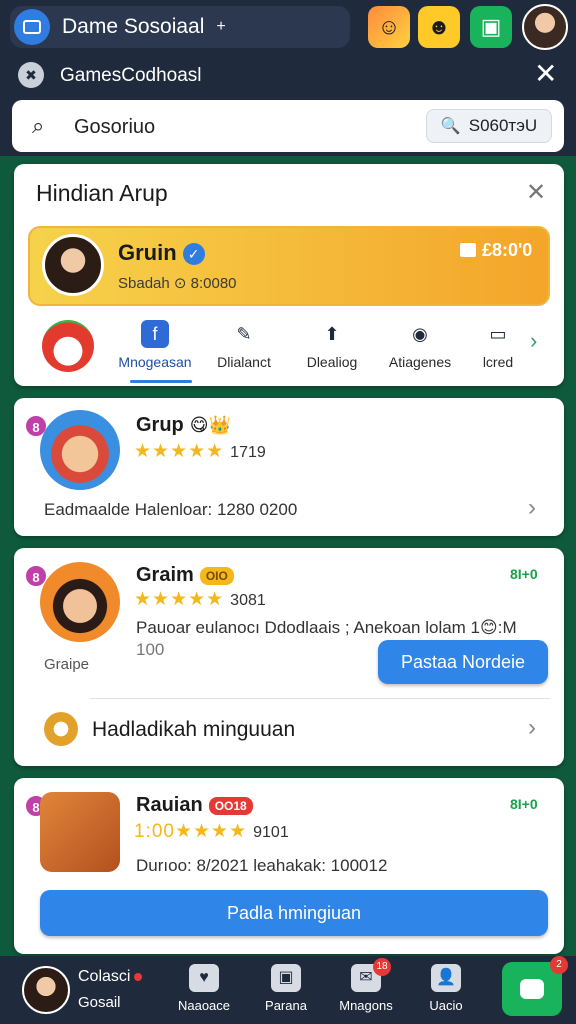 This screenshot has height=1024, width=576. What do you see at coordinates (503, 125) in the screenshot?
I see `search-button-label: S060тэU` at bounding box center [503, 125].